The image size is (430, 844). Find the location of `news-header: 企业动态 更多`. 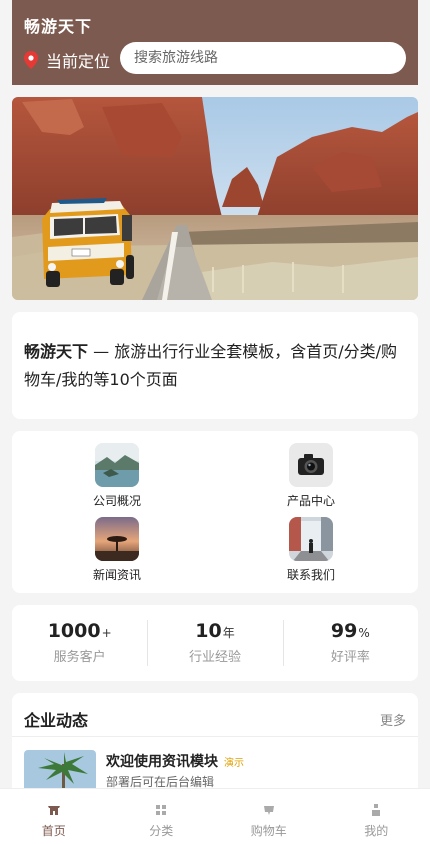

news-header: 企业动态 更多 is located at coordinates (215, 715).